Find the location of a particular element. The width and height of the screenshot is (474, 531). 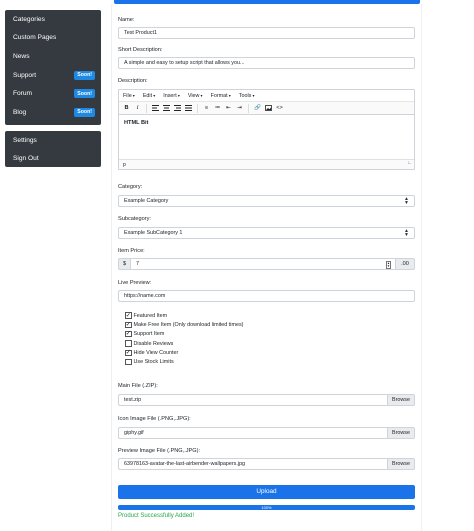

sidebar-item-forum: Forum Soon! is located at coordinates (53, 93).